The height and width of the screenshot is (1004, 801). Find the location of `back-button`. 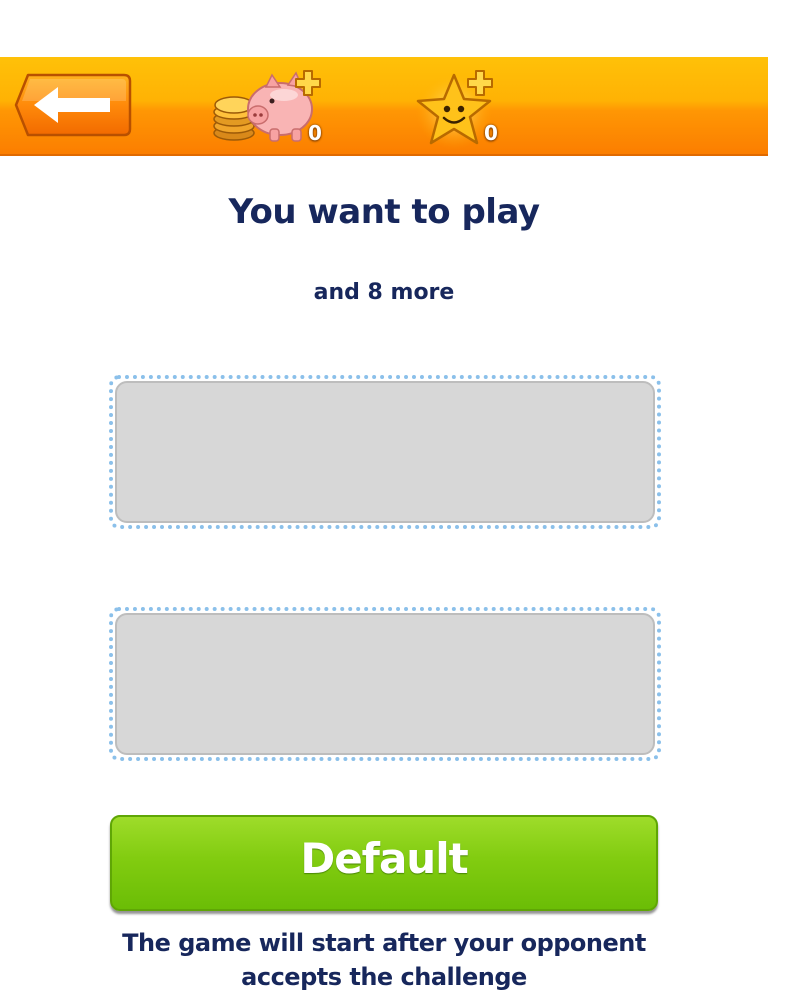

back-button is located at coordinates (73, 105).